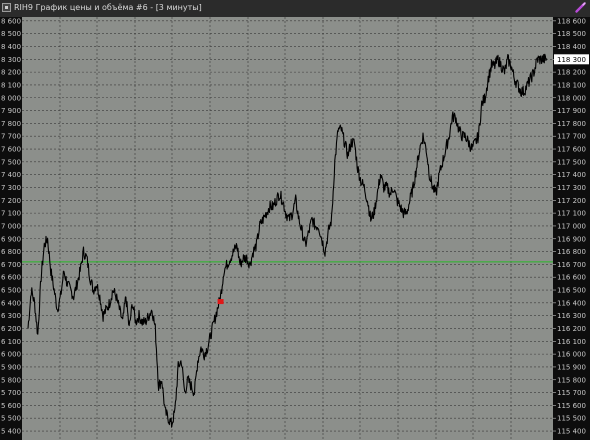  Describe the element at coordinates (571, 98) in the screenshot. I see `right-axis-tick-label: 118 000` at that location.